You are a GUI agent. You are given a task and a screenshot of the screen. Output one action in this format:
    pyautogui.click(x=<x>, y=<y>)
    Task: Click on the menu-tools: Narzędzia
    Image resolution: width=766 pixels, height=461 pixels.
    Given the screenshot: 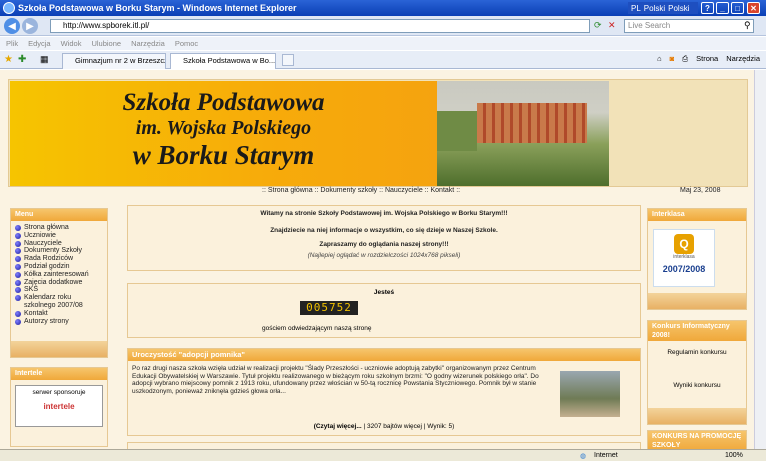 What is the action you would take?
    pyautogui.click(x=148, y=43)
    